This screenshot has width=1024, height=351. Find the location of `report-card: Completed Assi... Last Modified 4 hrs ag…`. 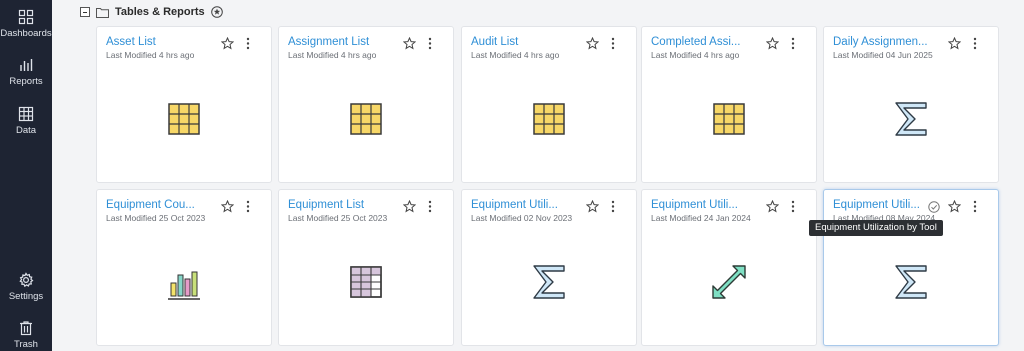

report-card: Completed Assi... Last Modified 4 hrs ag… is located at coordinates (729, 104).